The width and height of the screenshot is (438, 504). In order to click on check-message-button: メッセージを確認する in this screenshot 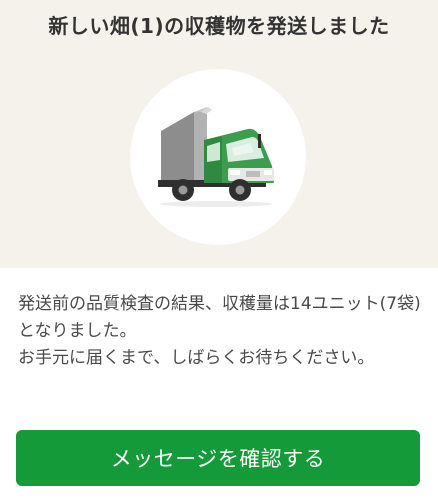, I will do `click(218, 458)`.